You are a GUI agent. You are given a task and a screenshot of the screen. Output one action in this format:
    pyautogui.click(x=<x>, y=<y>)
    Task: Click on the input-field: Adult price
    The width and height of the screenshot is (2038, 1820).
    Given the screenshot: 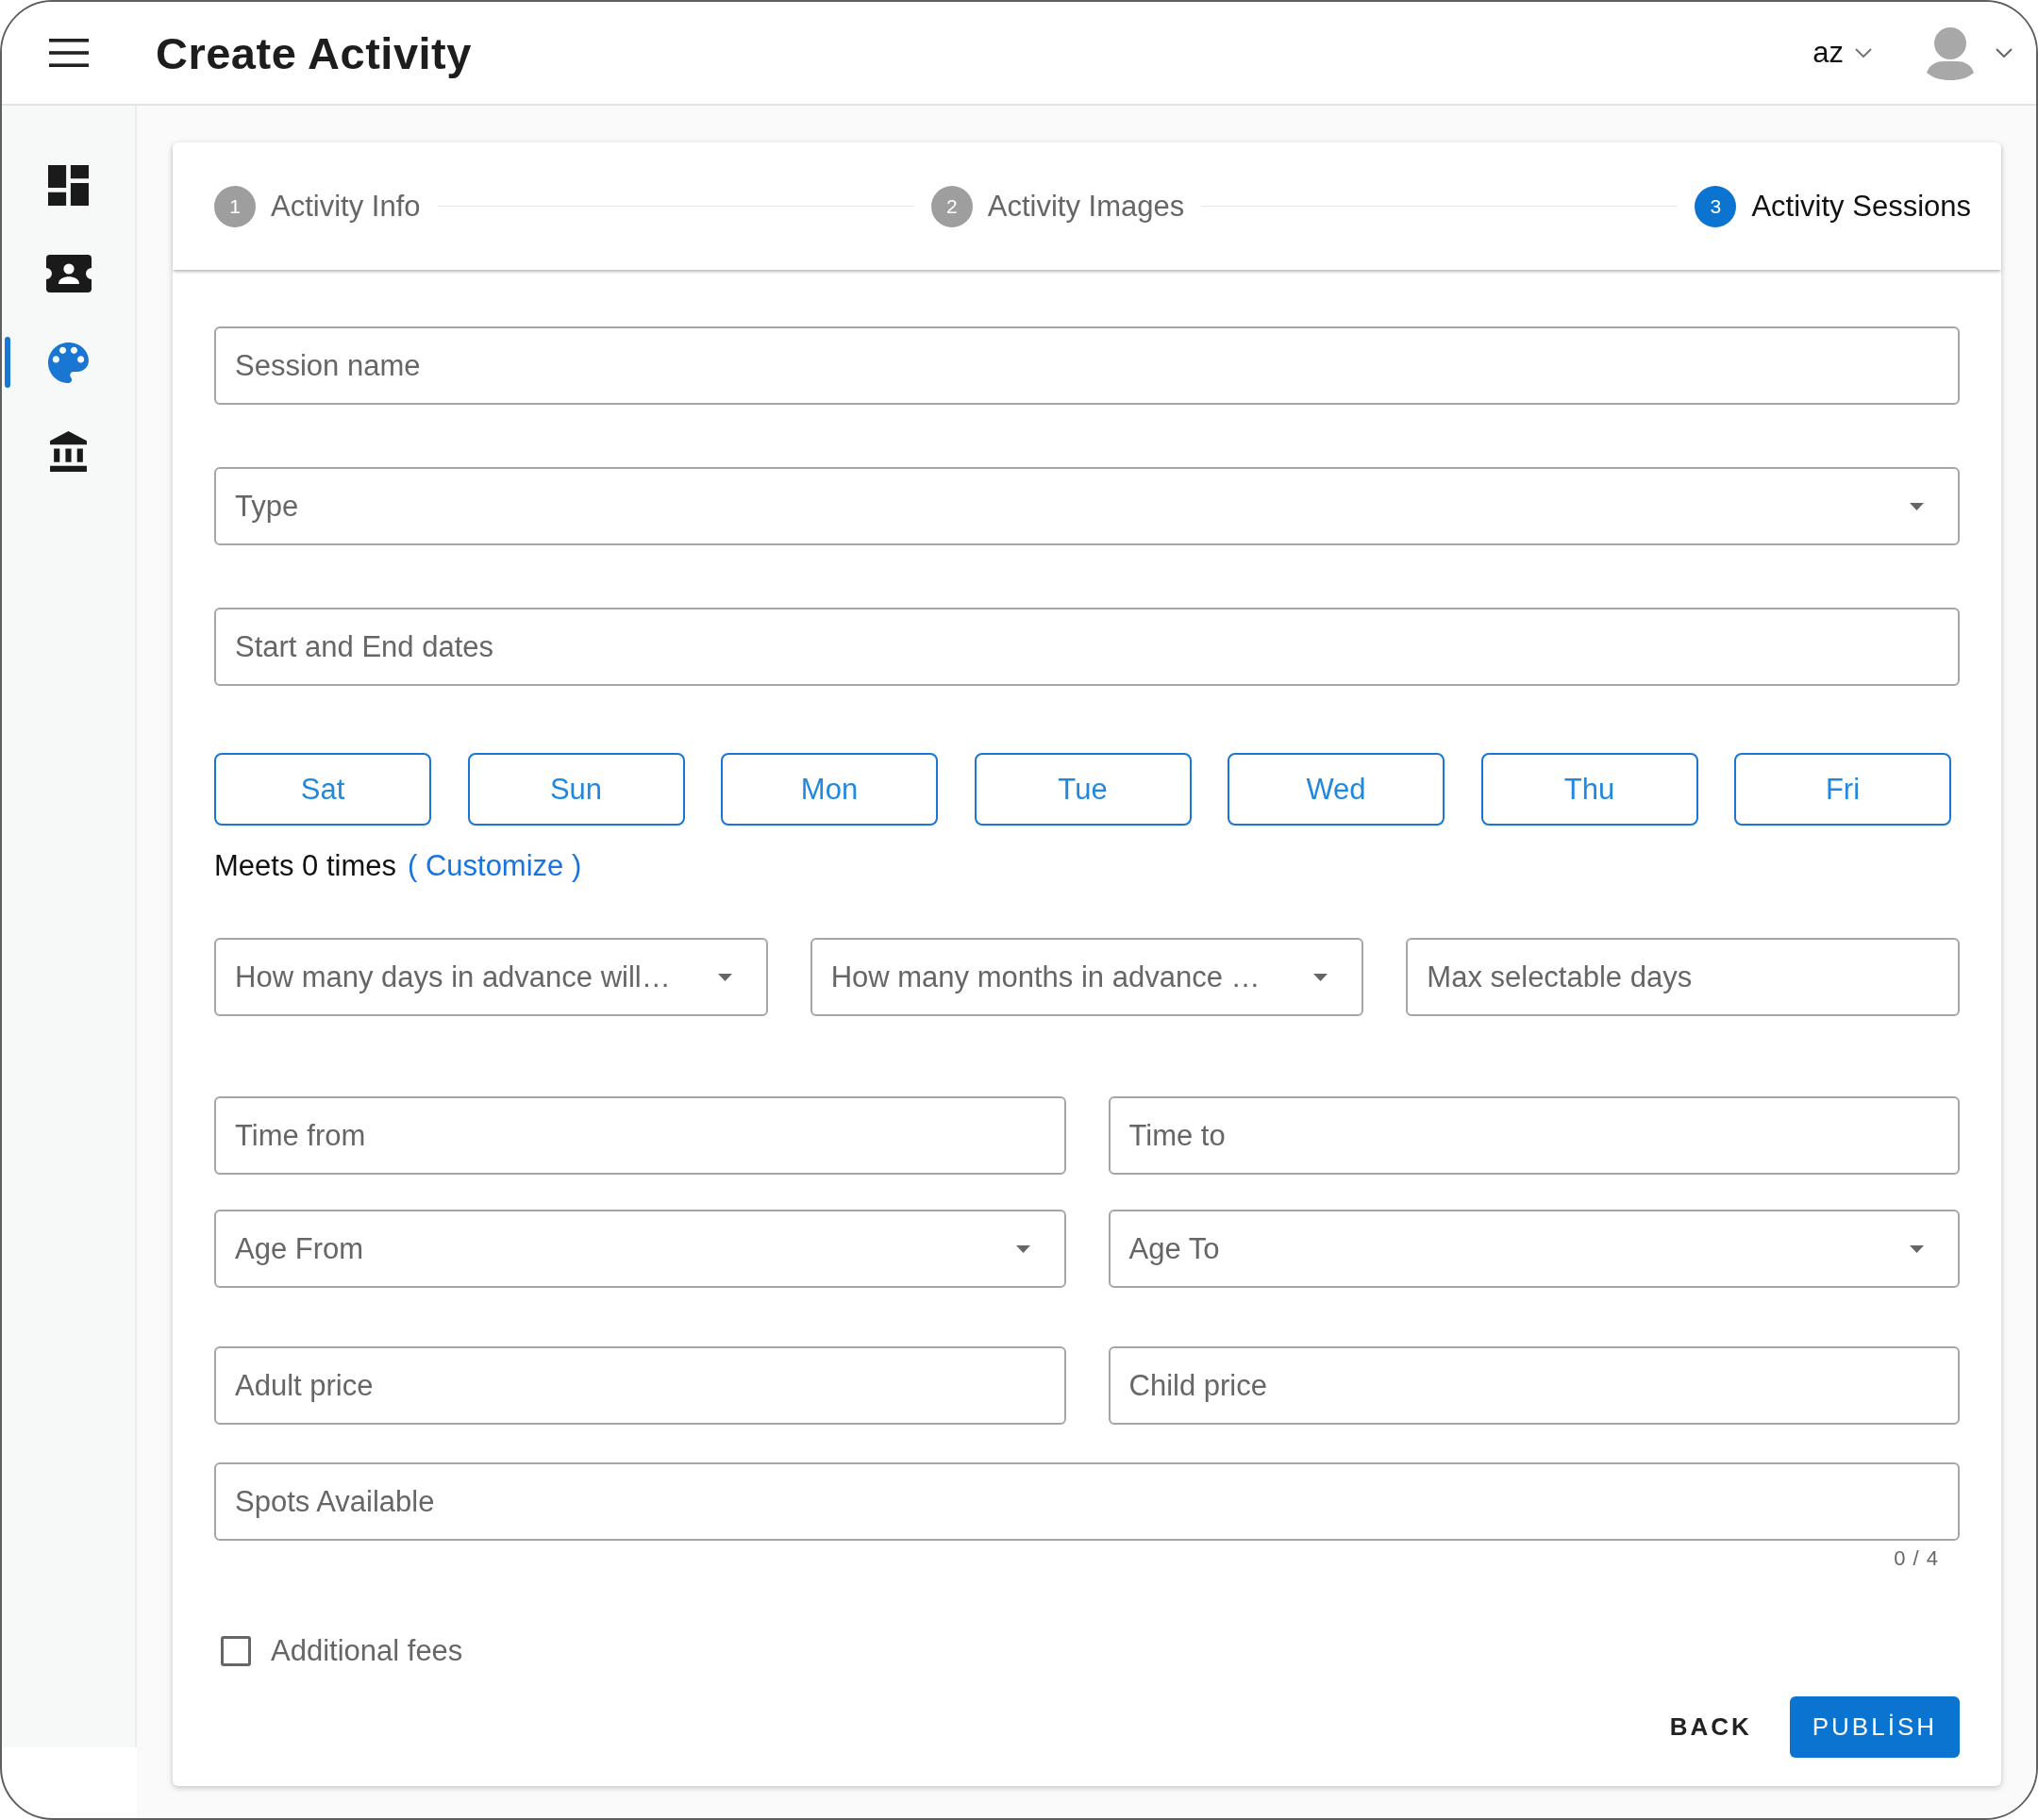 What is the action you would take?
    pyautogui.click(x=640, y=1386)
    